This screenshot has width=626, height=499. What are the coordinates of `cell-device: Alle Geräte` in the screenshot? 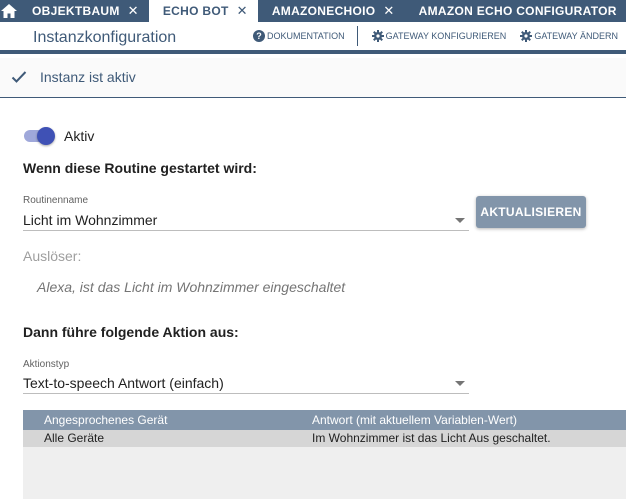 It's located at (74, 438).